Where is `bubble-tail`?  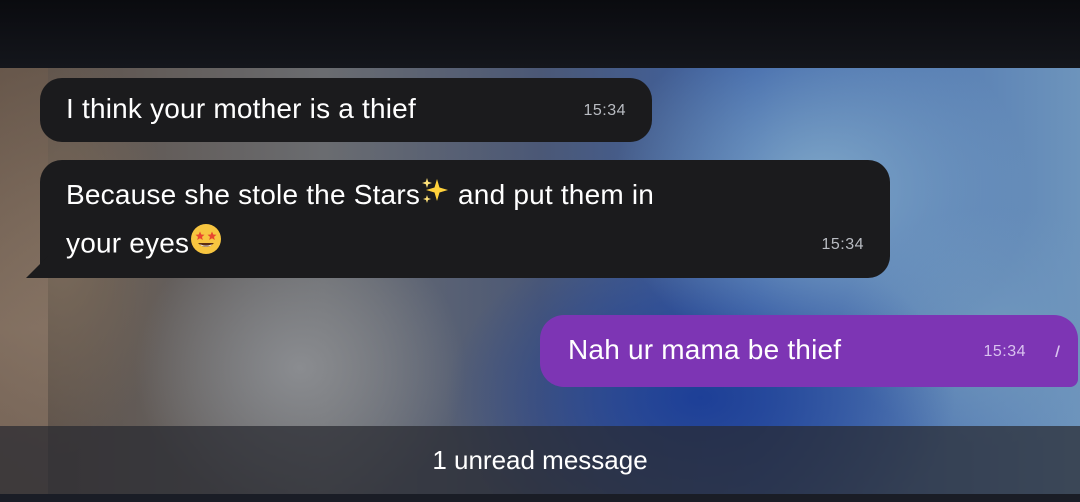
bubble-tail is located at coordinates (37, 267).